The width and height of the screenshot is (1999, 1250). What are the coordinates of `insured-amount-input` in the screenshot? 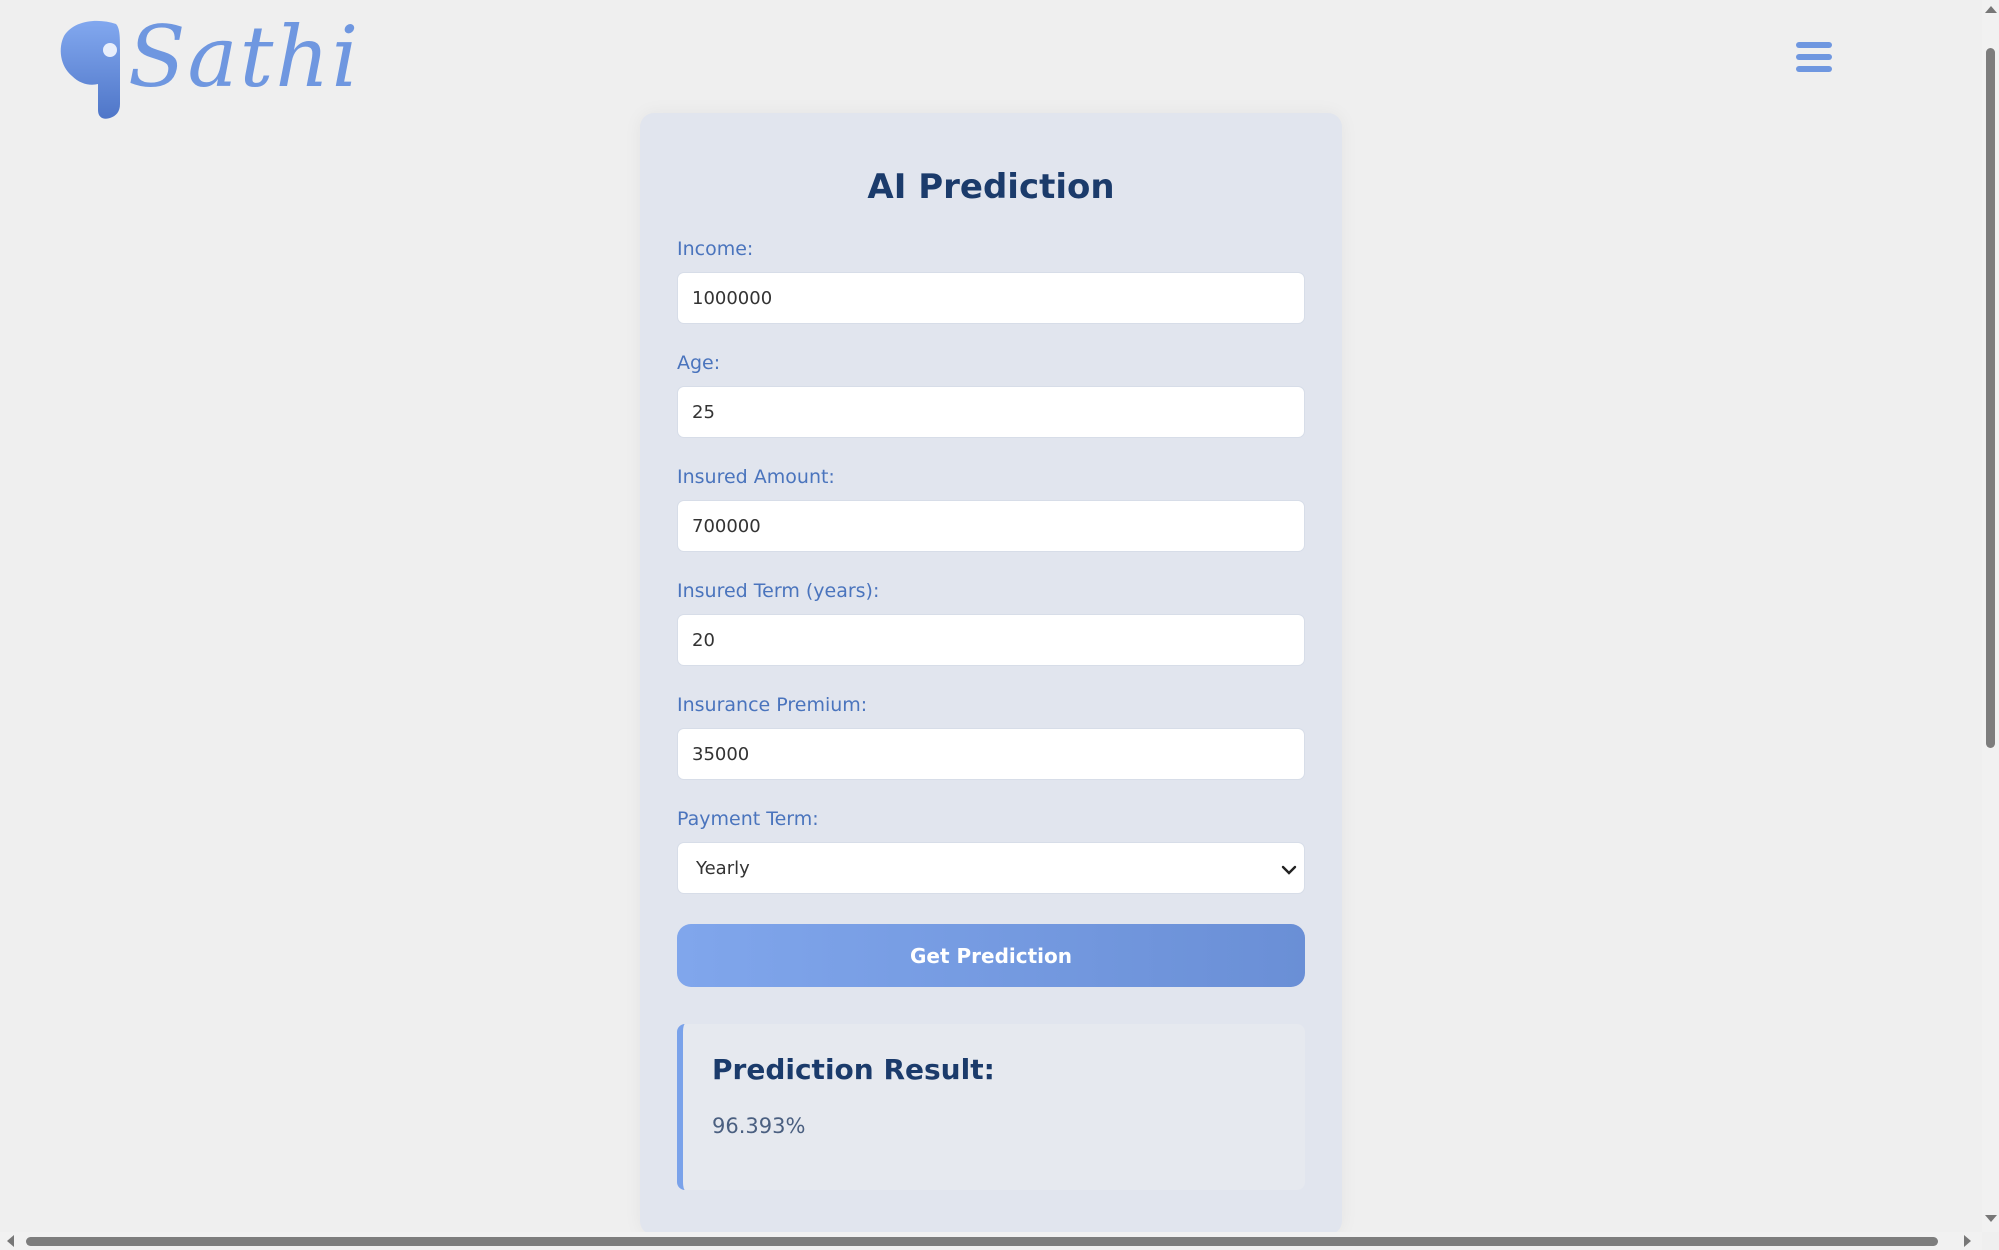 It's located at (991, 526).